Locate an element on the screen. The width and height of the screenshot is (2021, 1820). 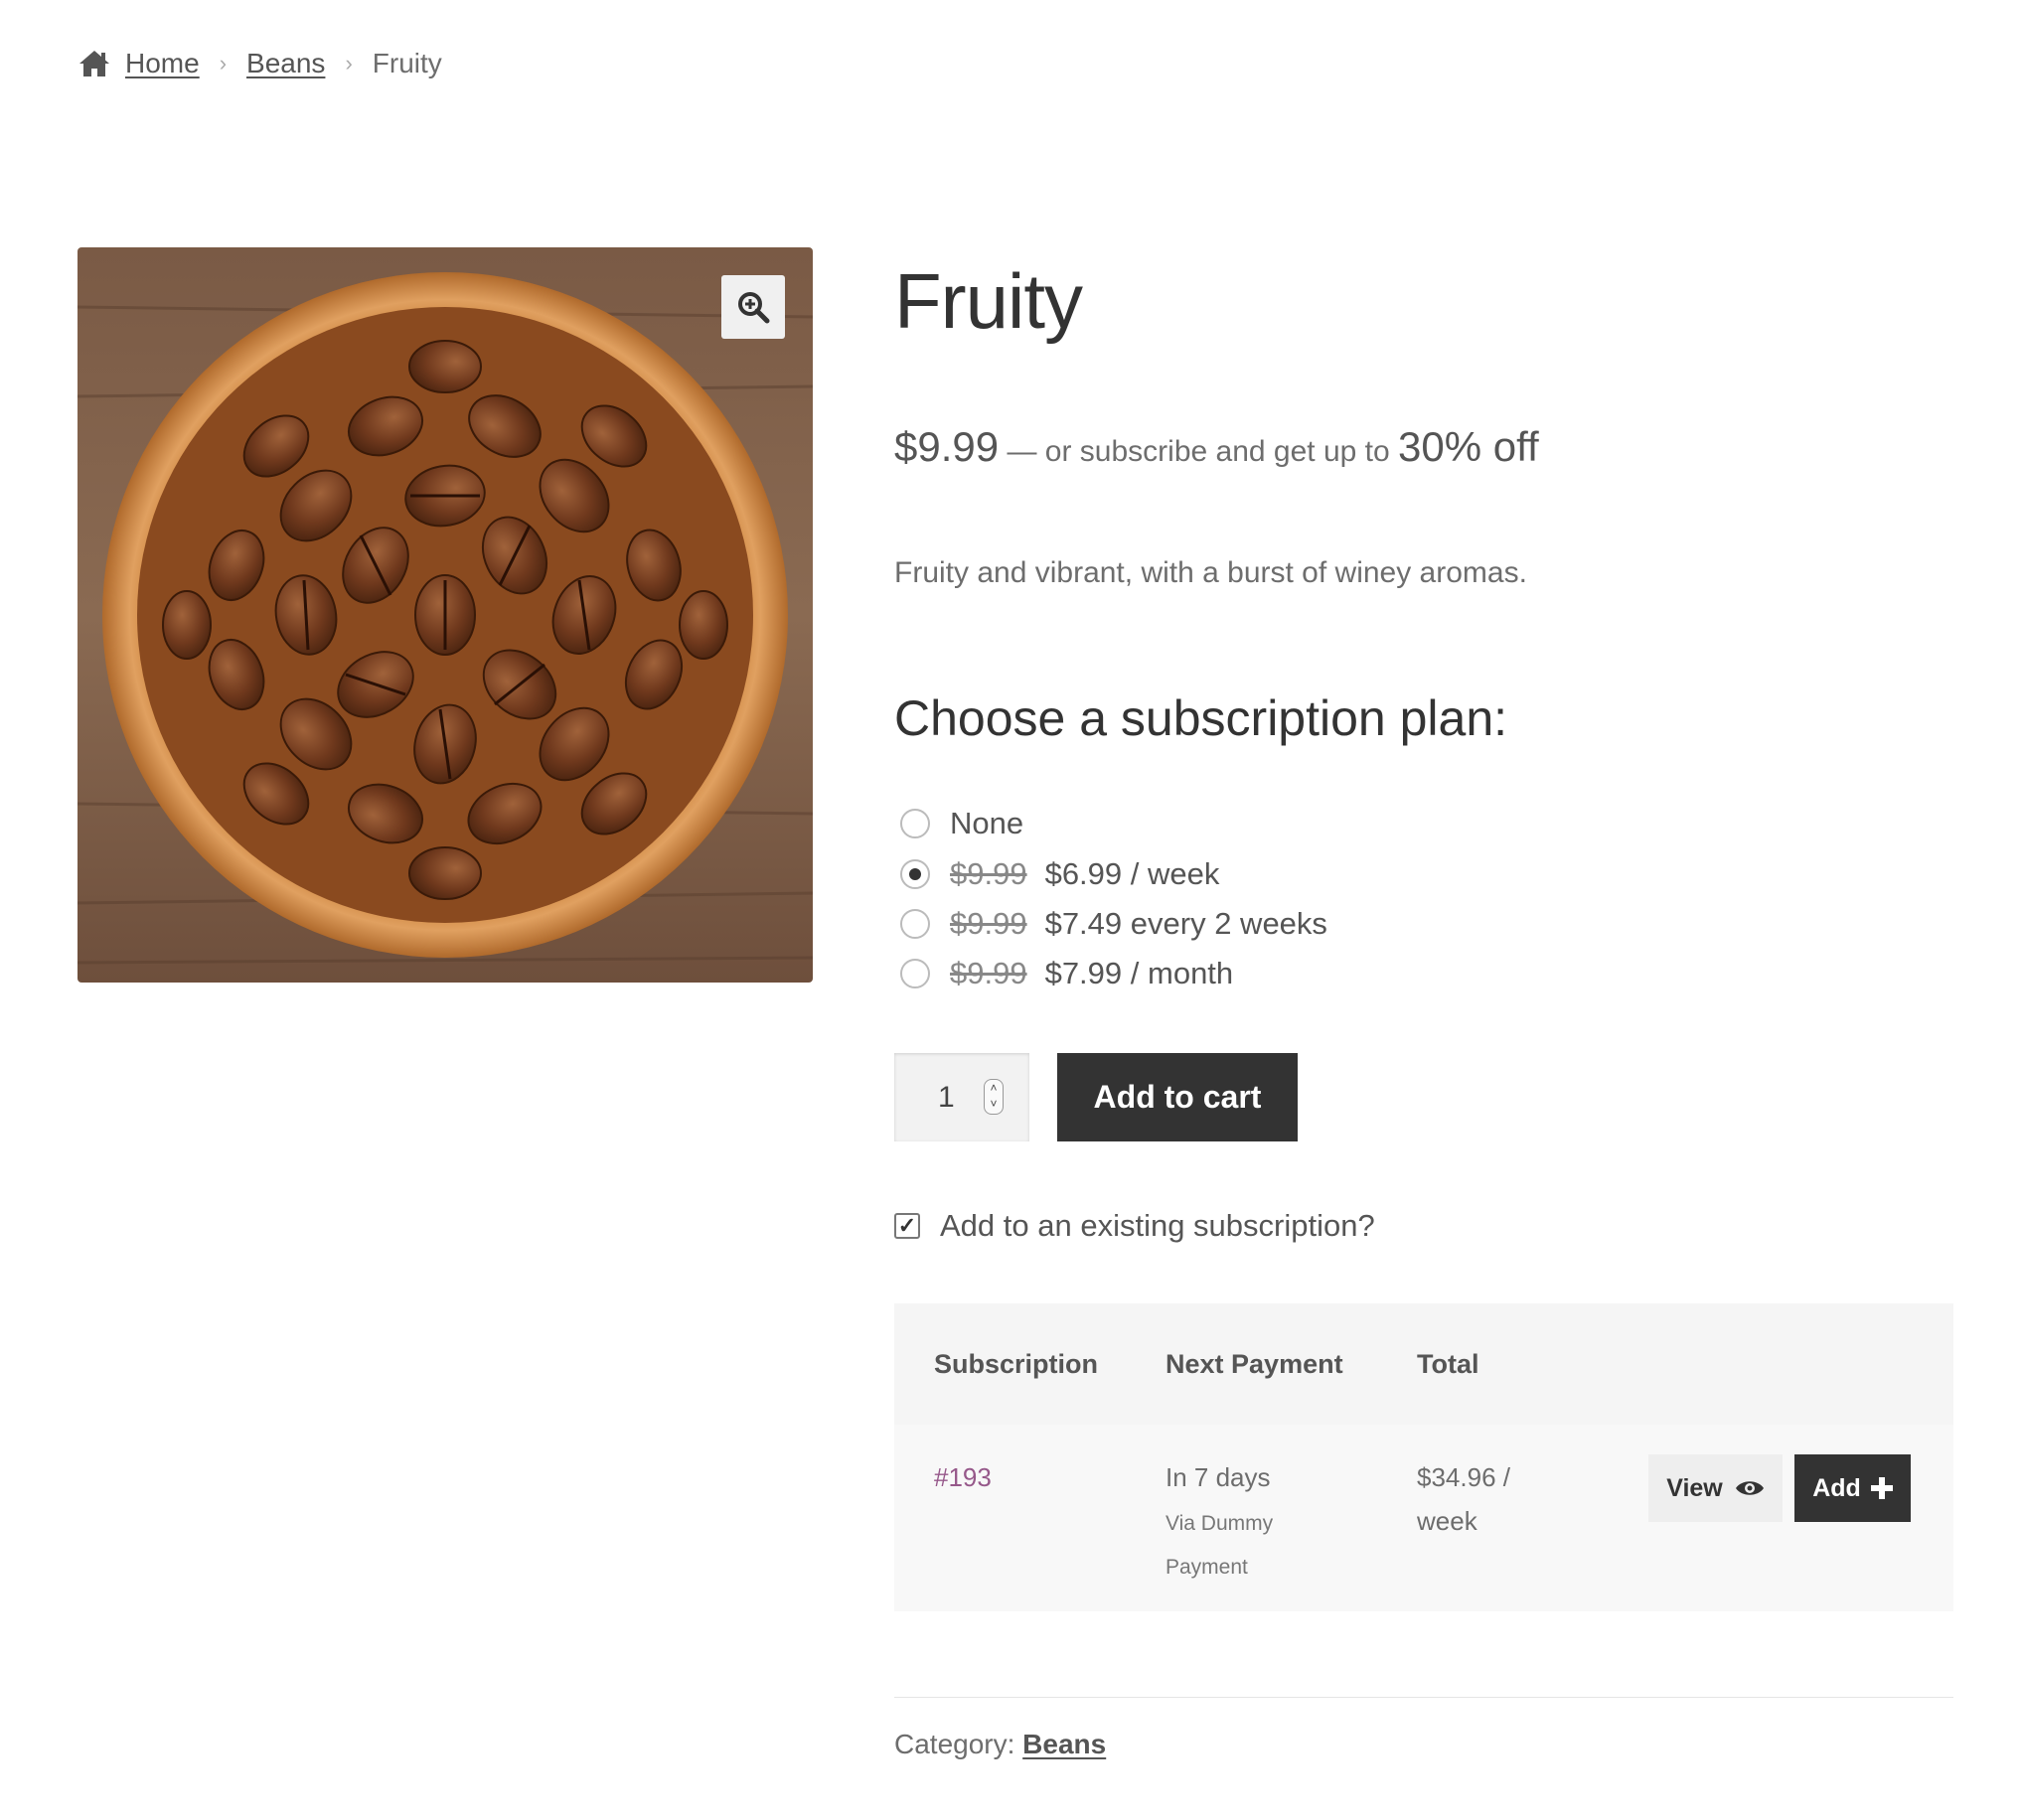
column-header-next-payment: Next Payment is located at coordinates (1254, 1364).